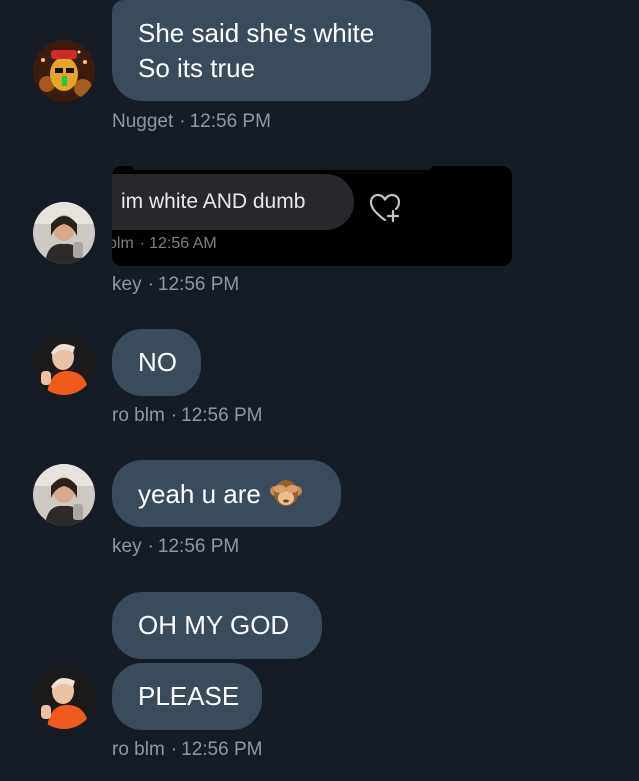 Image resolution: width=639 pixels, height=781 pixels. I want to click on message-text: NO, so click(157, 362).